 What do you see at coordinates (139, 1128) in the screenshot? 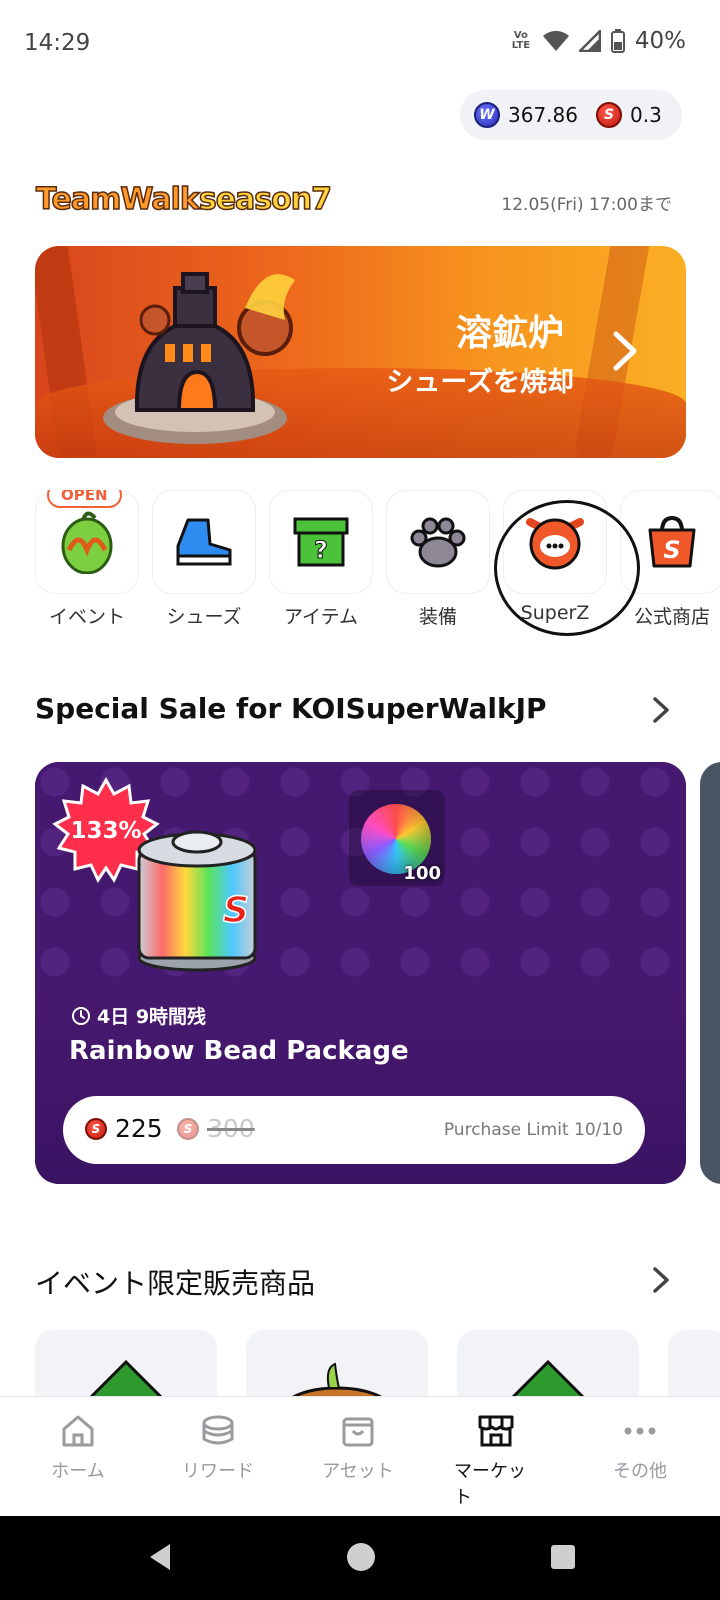
I see `price-current: 225` at bounding box center [139, 1128].